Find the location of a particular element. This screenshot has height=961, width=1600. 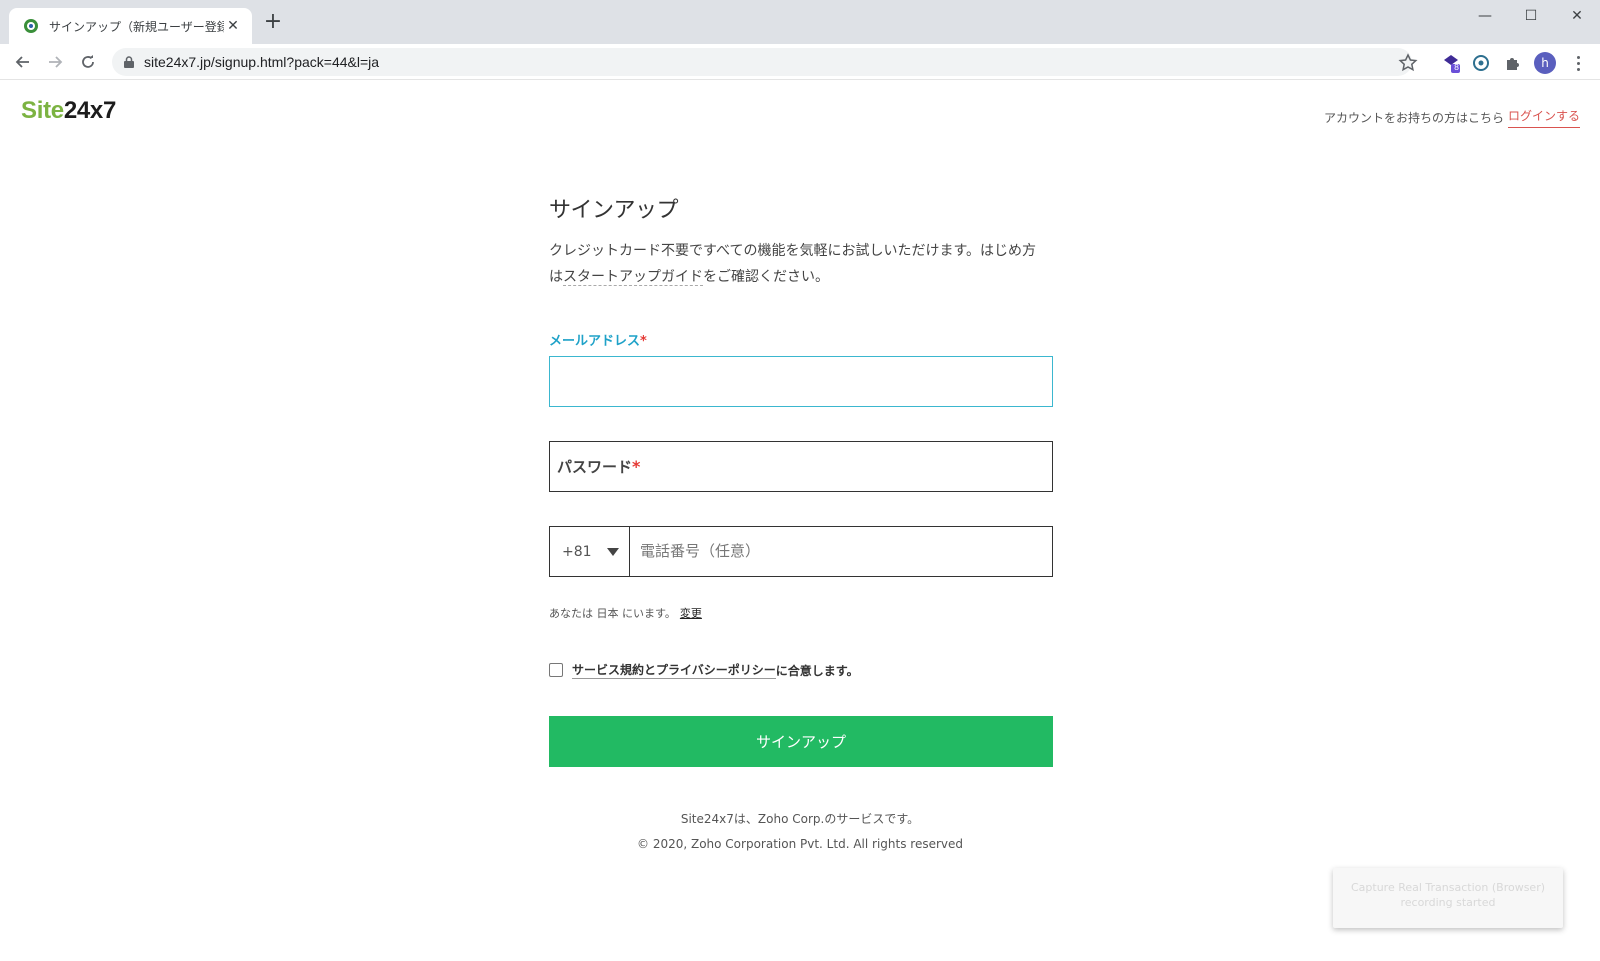

logo-number-text: 24x7 is located at coordinates (90, 110).